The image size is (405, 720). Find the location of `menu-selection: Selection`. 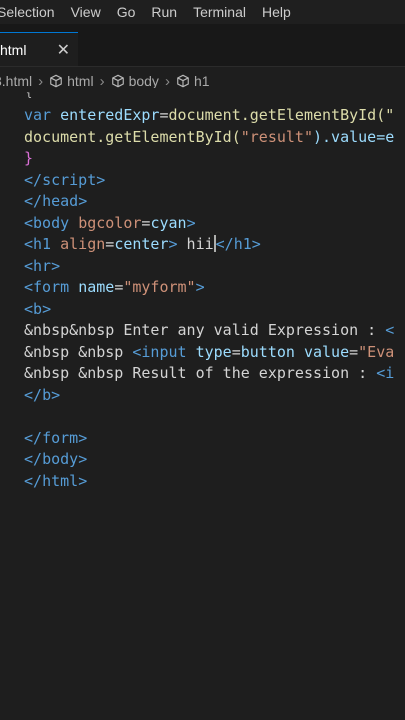

menu-selection: Selection is located at coordinates (31, 12).